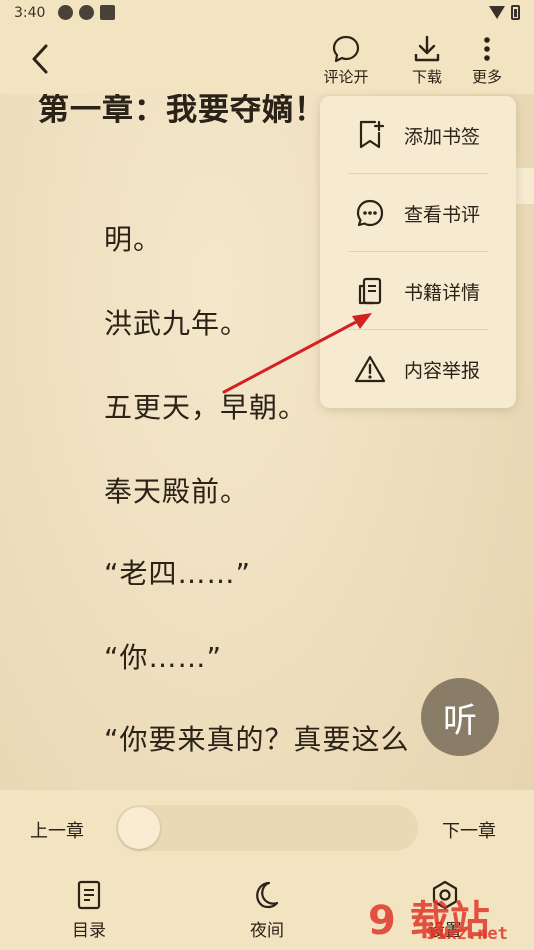  Describe the element at coordinates (267, 14) in the screenshot. I see `status-bar: 3:40` at that location.